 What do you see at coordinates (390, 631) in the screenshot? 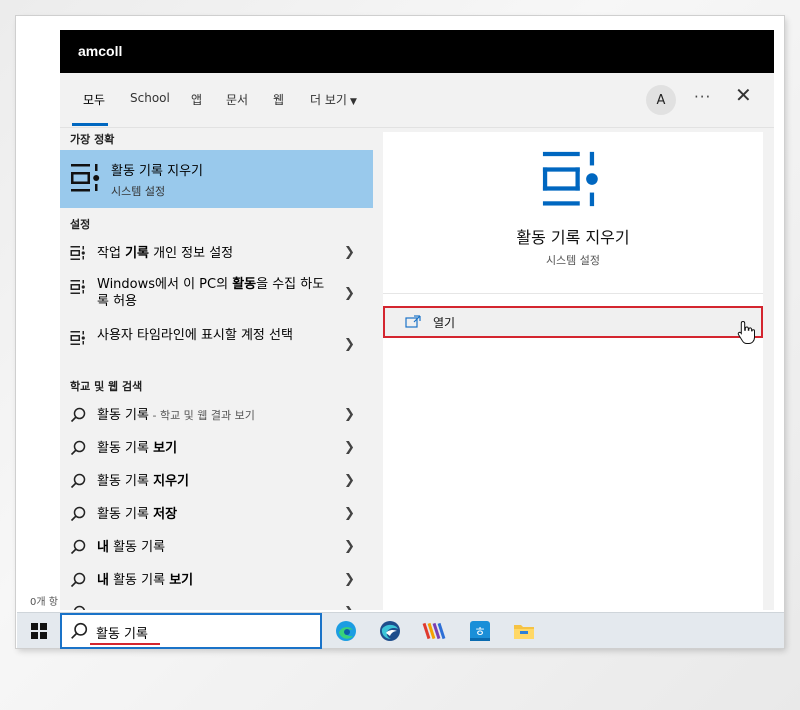
I see `app2-icon` at bounding box center [390, 631].